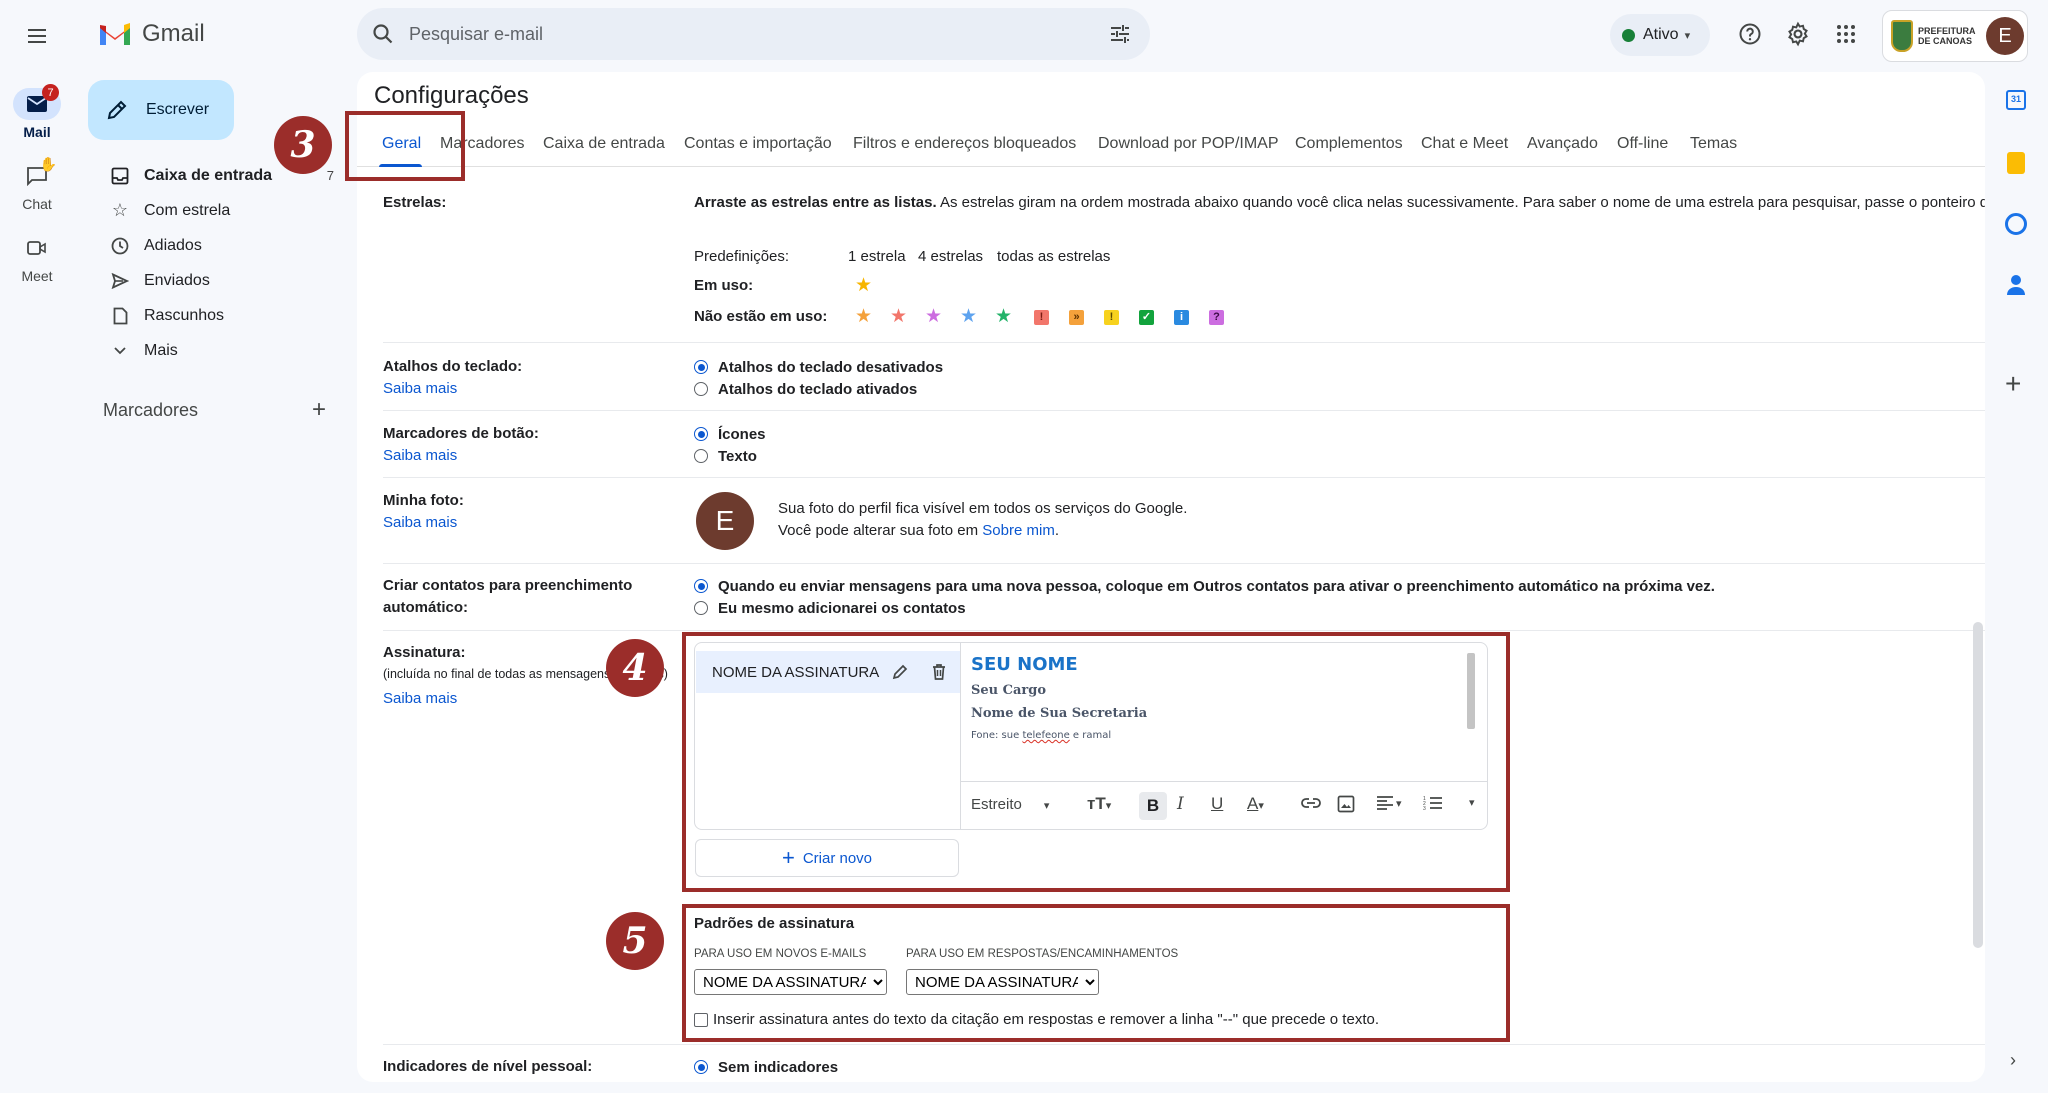 Image resolution: width=2048 pixels, height=1093 pixels. Describe the element at coordinates (1041, 317) in the screenshot. I see `red-bang-icon: !` at that location.